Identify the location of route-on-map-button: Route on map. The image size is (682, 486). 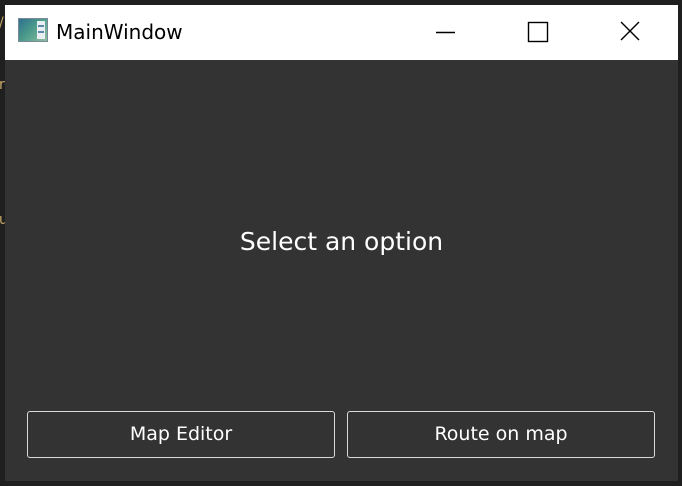
(501, 434).